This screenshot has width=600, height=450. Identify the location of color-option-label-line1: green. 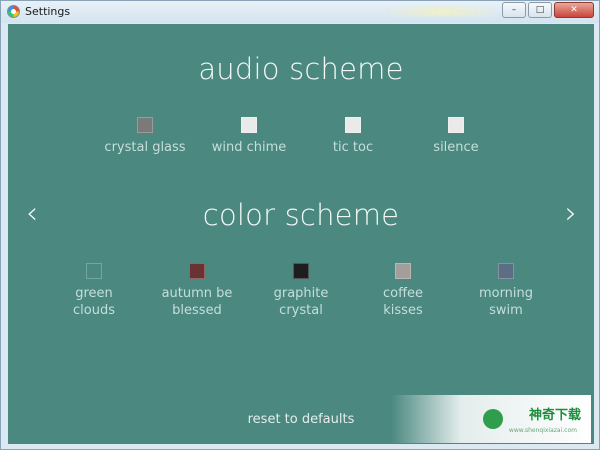
(94, 293).